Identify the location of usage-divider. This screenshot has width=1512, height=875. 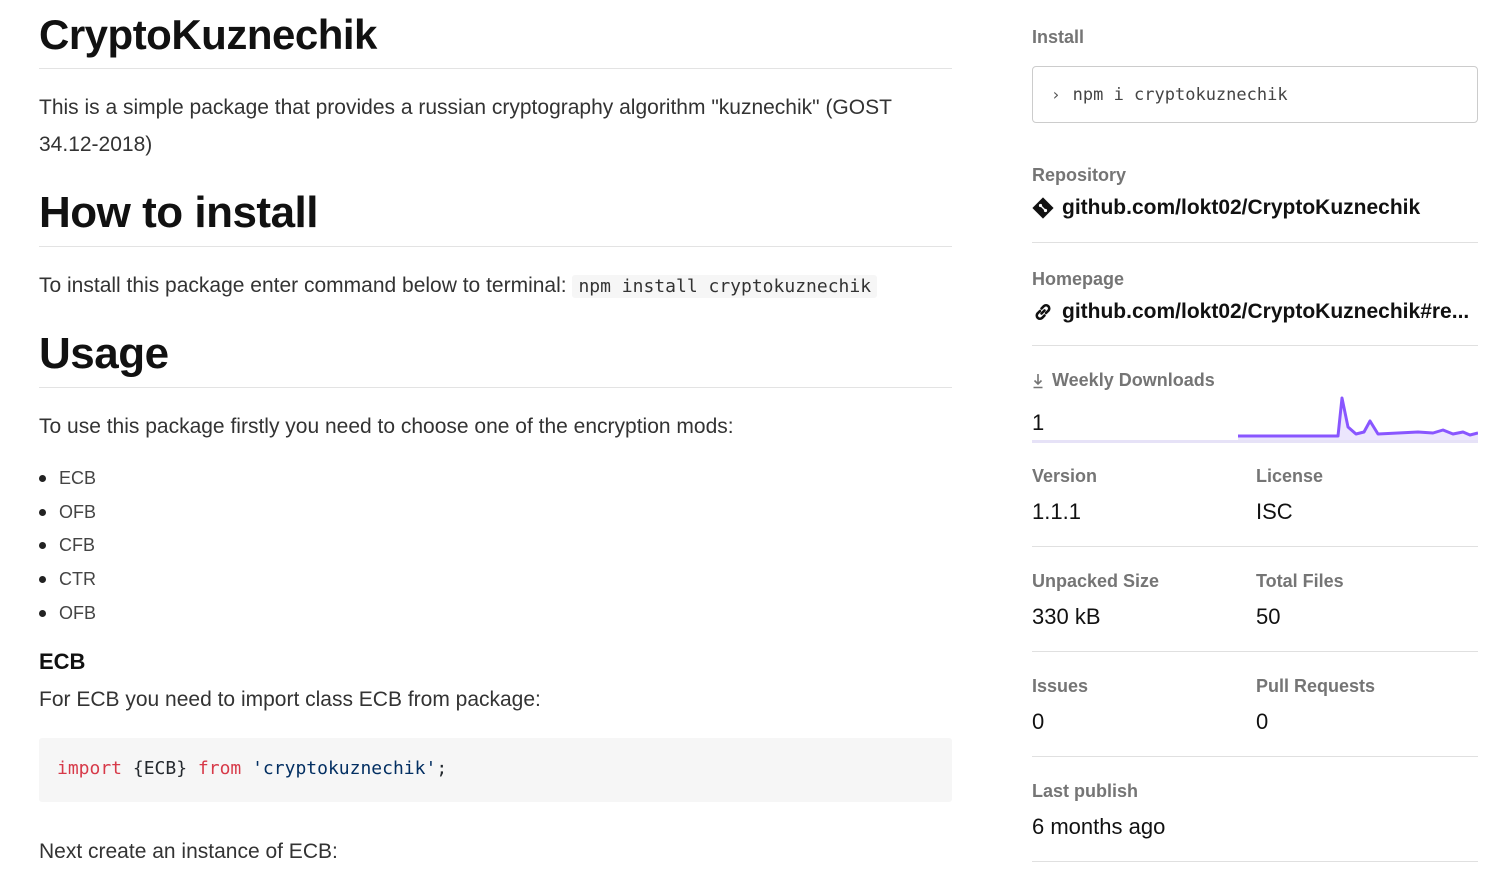
(495, 387).